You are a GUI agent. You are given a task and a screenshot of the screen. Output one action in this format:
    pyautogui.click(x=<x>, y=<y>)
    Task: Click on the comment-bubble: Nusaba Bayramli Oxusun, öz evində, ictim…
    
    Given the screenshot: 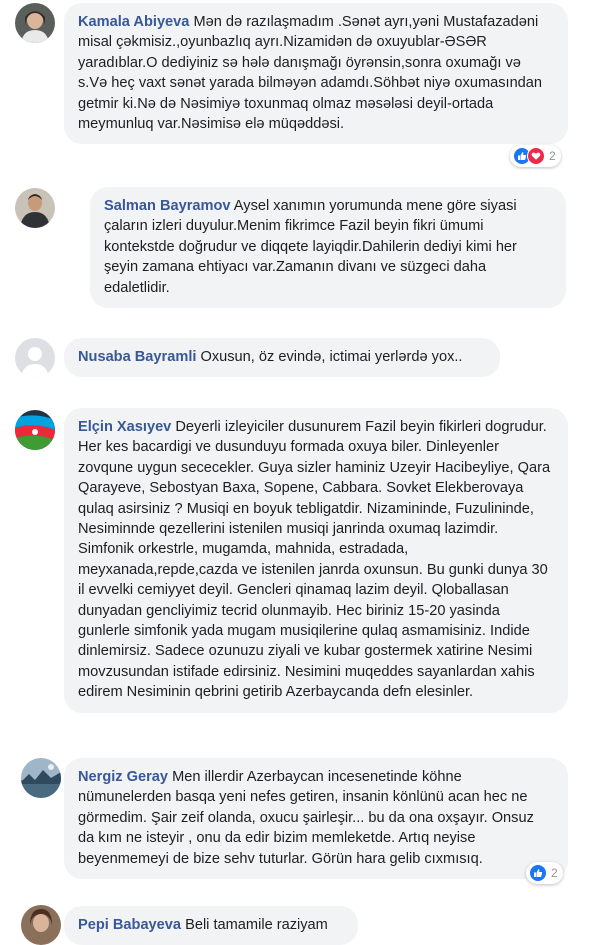 What is the action you would take?
    pyautogui.click(x=282, y=358)
    